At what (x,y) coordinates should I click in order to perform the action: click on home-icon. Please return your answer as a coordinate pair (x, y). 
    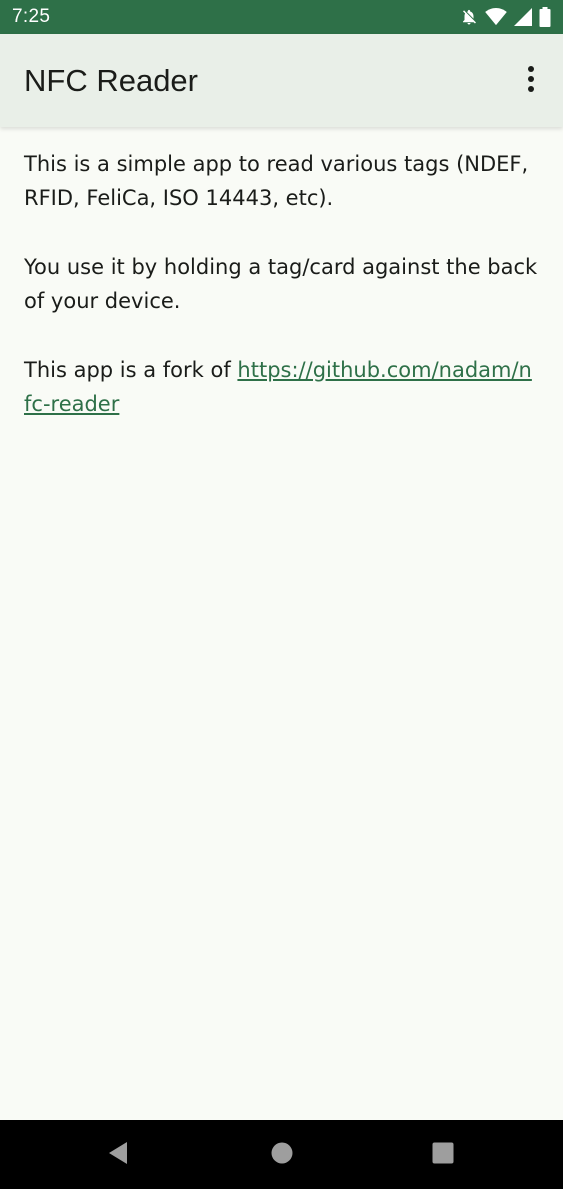
    Looking at the image, I should click on (282, 1155).